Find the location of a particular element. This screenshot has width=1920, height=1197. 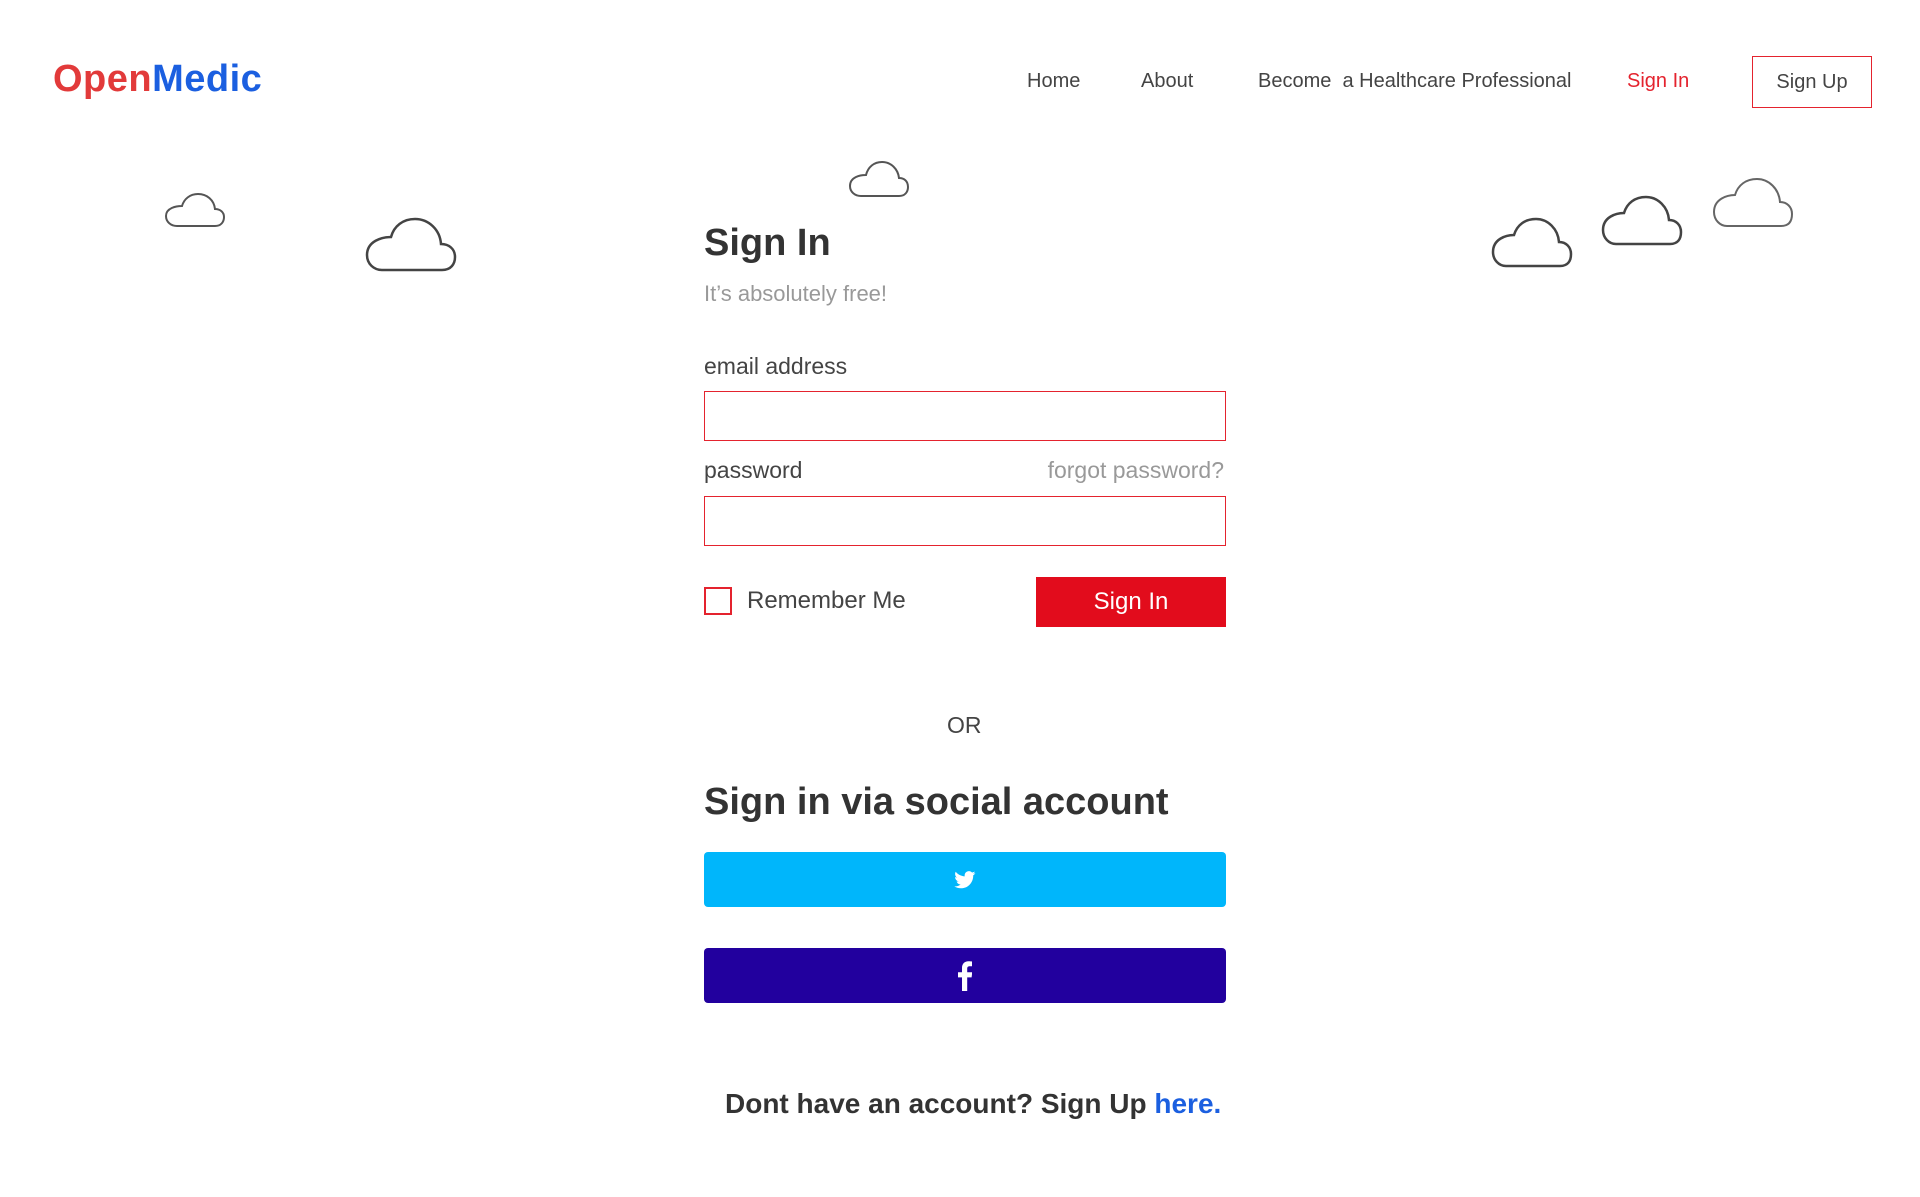

logo-open-text: Open is located at coordinates (103, 79).